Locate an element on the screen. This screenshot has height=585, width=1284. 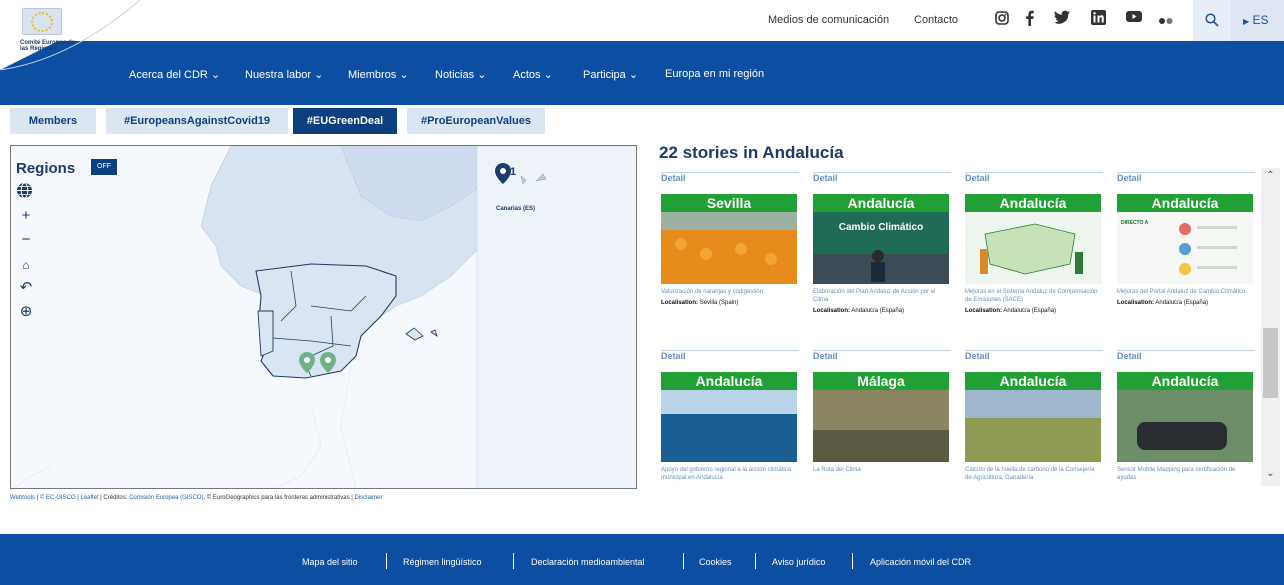
home-icon: ⌂ is located at coordinates (26, 265).